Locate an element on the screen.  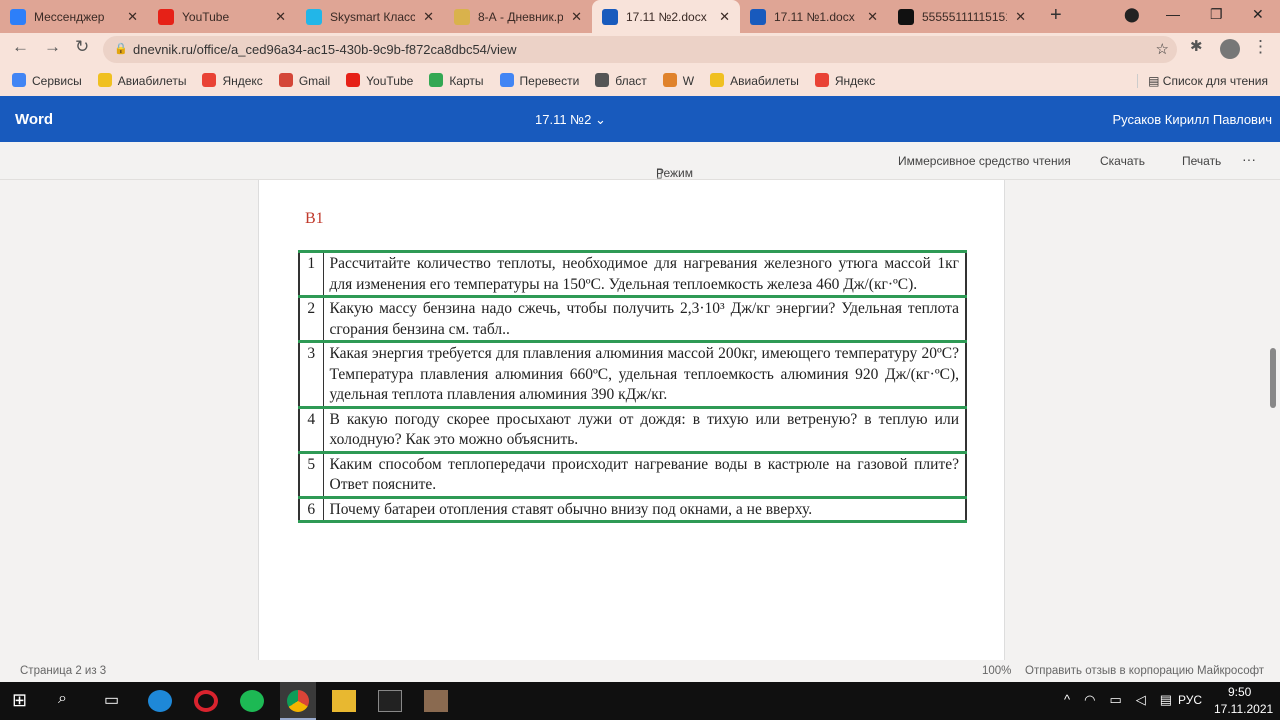
zoom-level: 100% is located at coordinates (996, 671).